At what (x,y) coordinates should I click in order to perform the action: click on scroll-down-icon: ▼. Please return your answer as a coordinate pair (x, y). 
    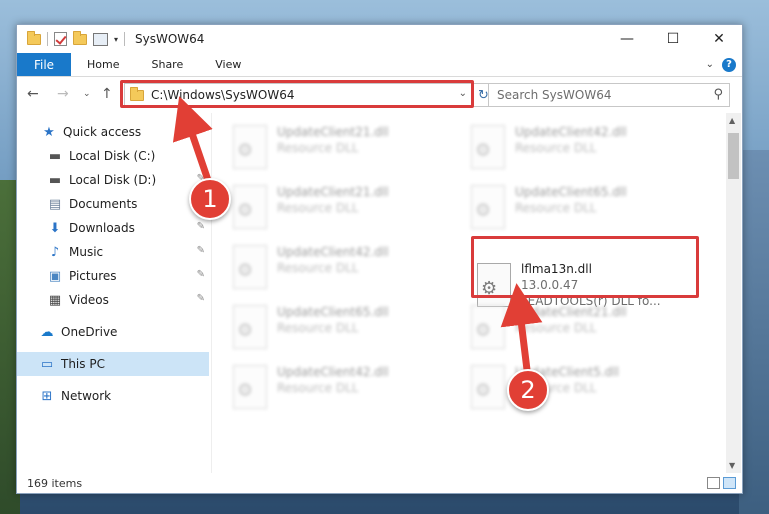
    Looking at the image, I should click on (732, 465).